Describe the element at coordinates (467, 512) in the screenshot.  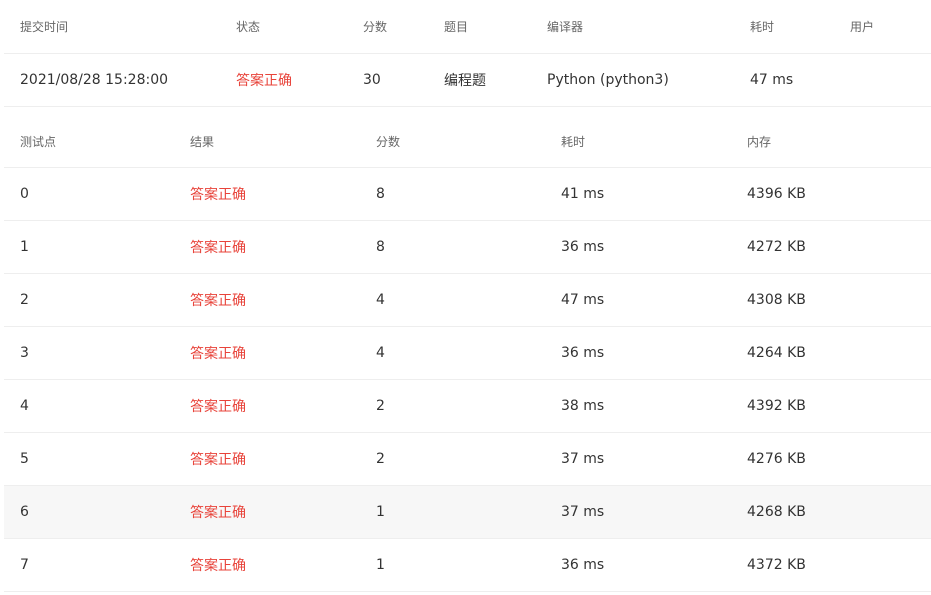
I see `table-row: 6 答案正确 1 37 ms 4268 KB` at that location.